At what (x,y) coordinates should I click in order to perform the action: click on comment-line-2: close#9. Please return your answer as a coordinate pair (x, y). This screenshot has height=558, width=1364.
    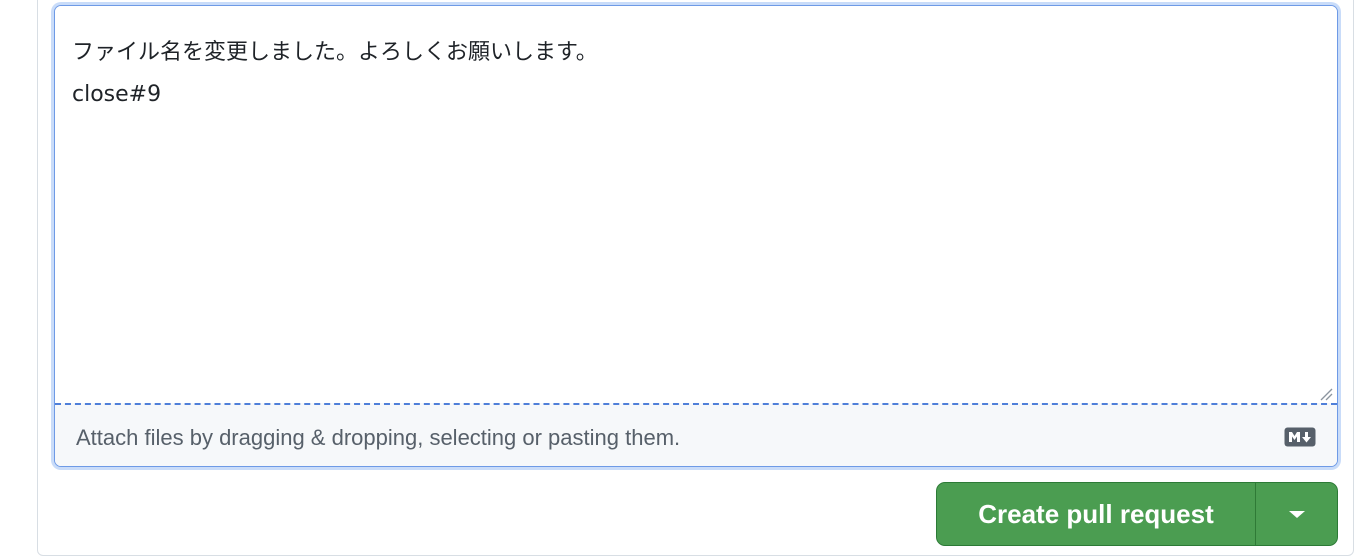
    Looking at the image, I should click on (117, 94).